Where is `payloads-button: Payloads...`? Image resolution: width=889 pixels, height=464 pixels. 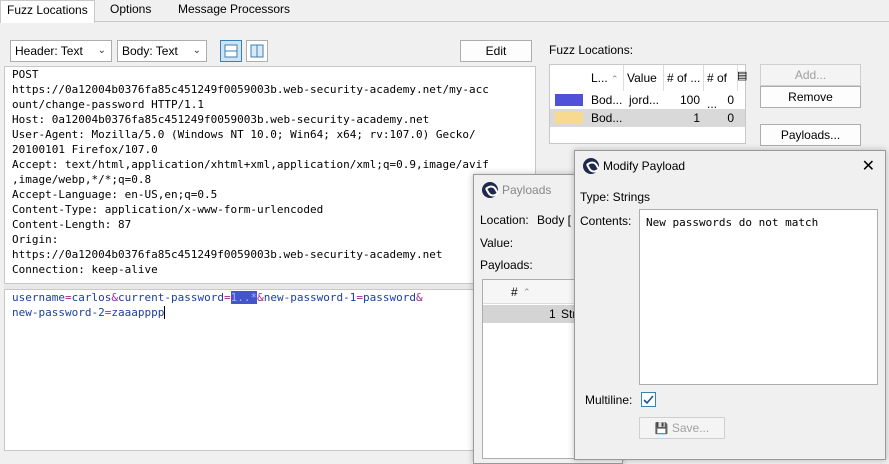 payloads-button: Payloads... is located at coordinates (810, 135).